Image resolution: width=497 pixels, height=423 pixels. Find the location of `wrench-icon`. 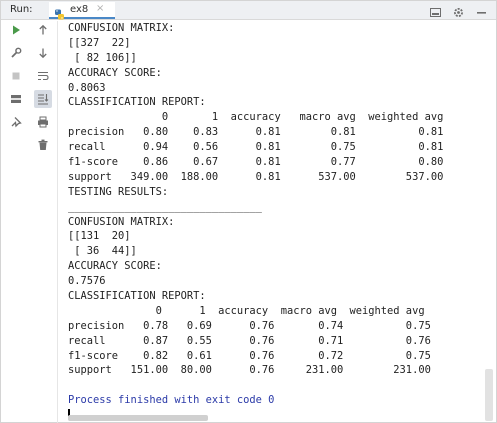

wrench-icon is located at coordinates (16, 53).